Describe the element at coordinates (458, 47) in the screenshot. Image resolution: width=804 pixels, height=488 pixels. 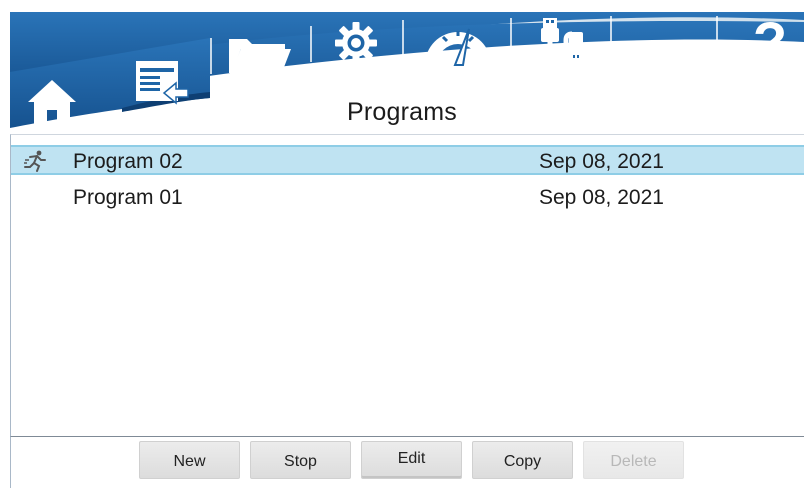
I see `gauge-icon` at that location.